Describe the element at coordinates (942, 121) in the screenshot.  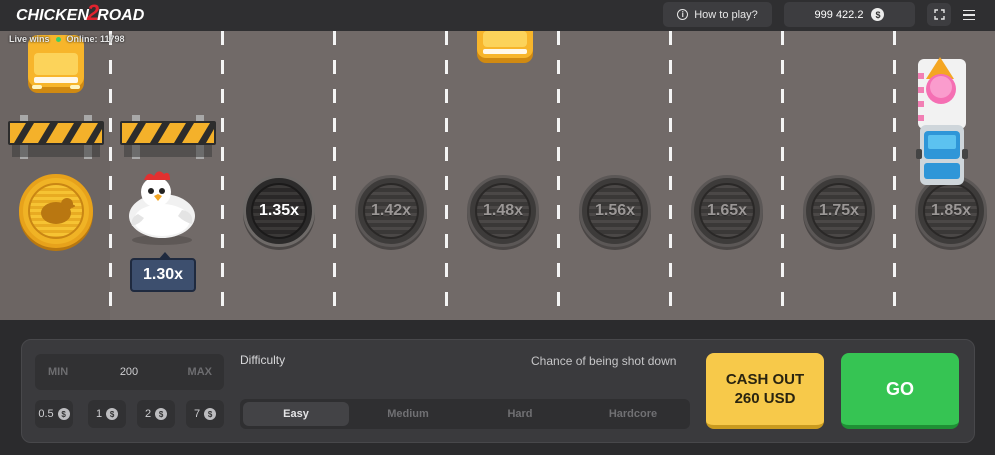
I see `ice-cream-truck-icon` at that location.